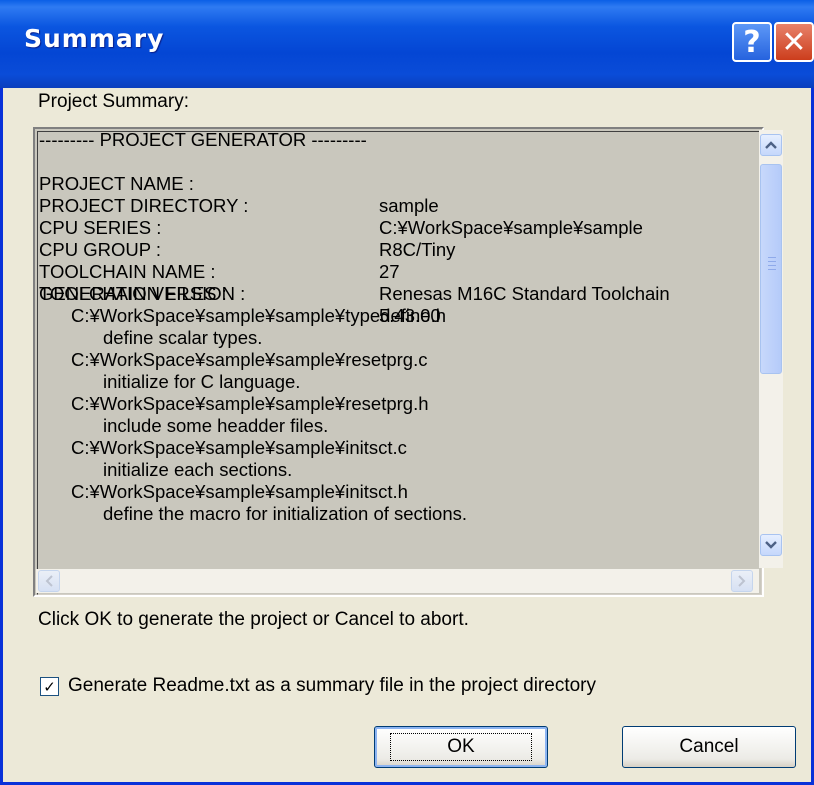 The height and width of the screenshot is (785, 814). I want to click on summary-field-row: CPU GROUP : 27, so click(397, 249).